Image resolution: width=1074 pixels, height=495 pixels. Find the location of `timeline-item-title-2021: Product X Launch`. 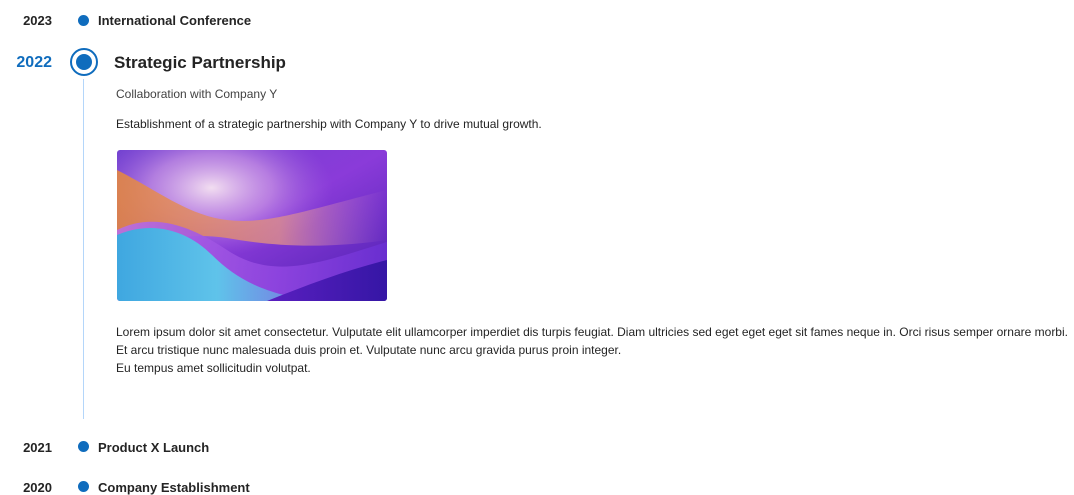

timeline-item-title-2021: Product X Launch is located at coordinates (153, 447).